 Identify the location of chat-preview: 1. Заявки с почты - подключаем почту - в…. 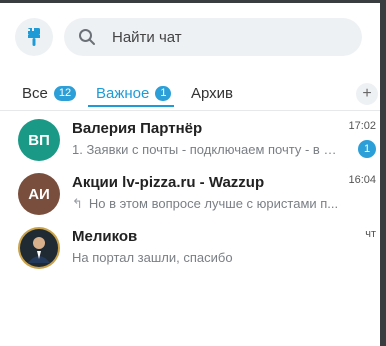
(206, 149).